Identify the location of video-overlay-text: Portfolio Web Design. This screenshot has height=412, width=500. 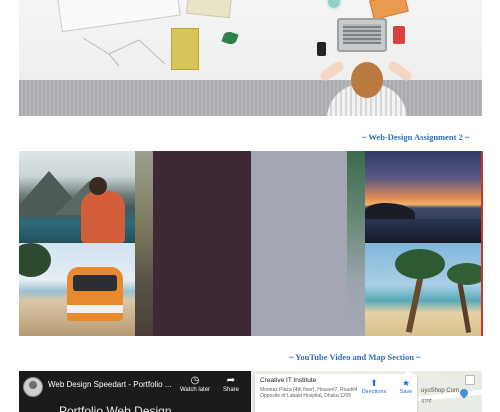
(115, 408).